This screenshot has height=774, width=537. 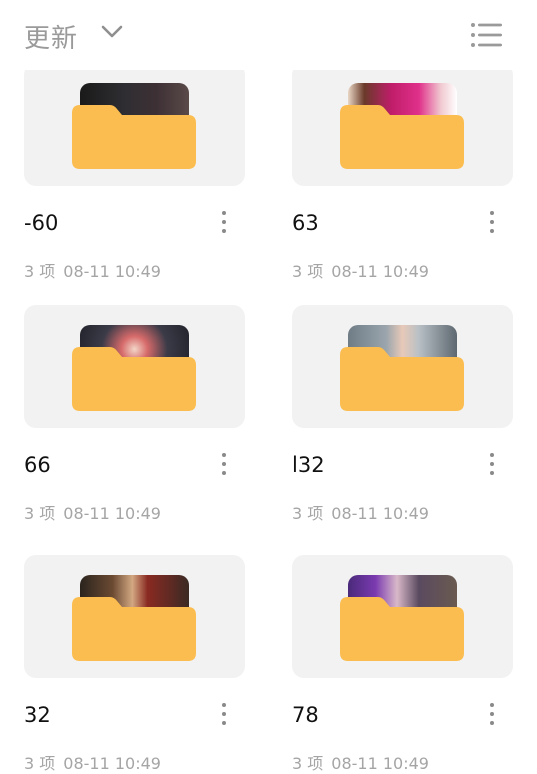 What do you see at coordinates (51, 36) in the screenshot?
I see `sort-selector-label: 更新` at bounding box center [51, 36].